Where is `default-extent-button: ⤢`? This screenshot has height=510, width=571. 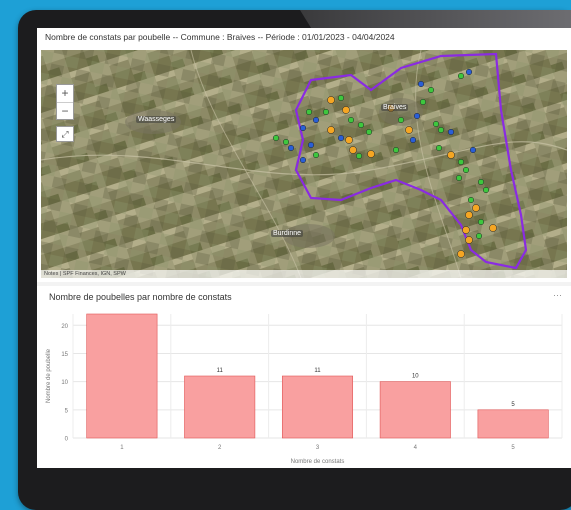 default-extent-button: ⤢ is located at coordinates (65, 134).